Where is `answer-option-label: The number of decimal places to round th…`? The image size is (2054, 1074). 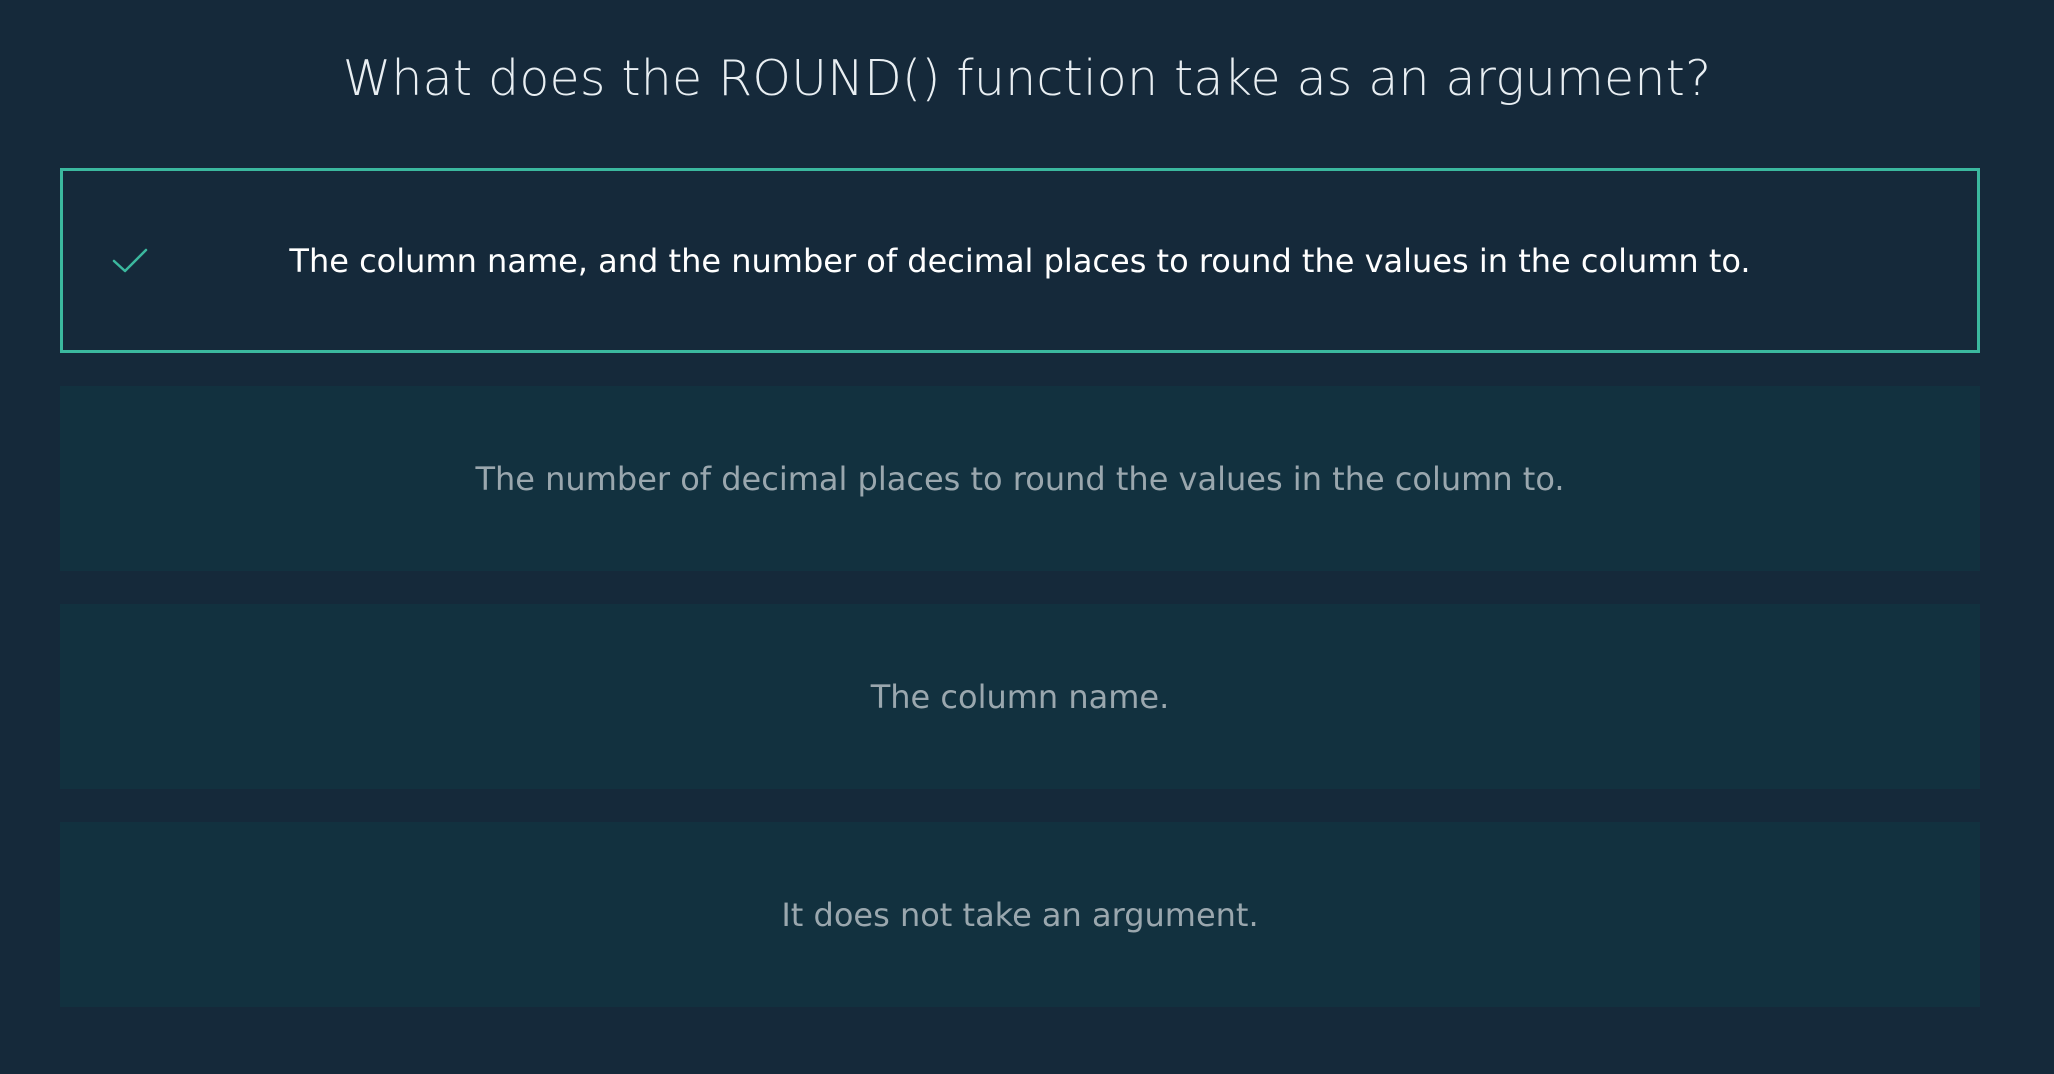
answer-option-label: The number of decimal places to round th… is located at coordinates (1020, 478).